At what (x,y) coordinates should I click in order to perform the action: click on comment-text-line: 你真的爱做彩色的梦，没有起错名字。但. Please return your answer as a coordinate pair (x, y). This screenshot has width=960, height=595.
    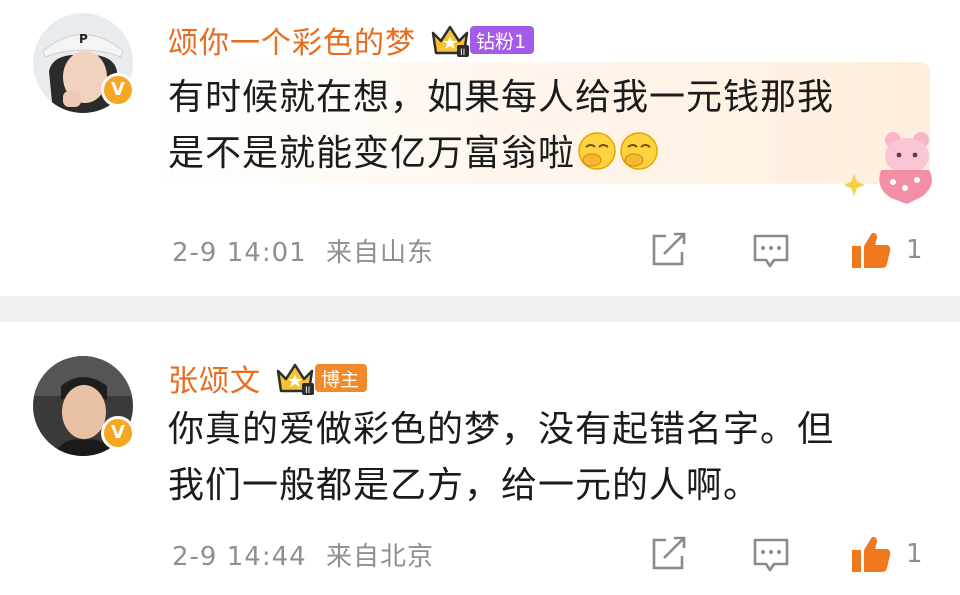
    Looking at the image, I should click on (501, 429).